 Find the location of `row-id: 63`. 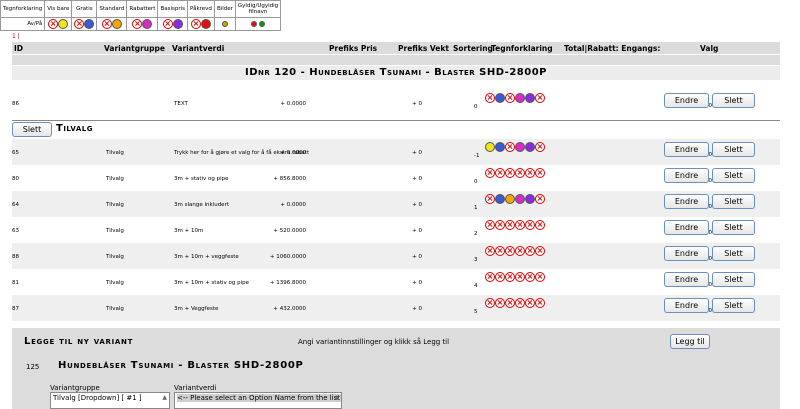

row-id: 63 is located at coordinates (15, 231).